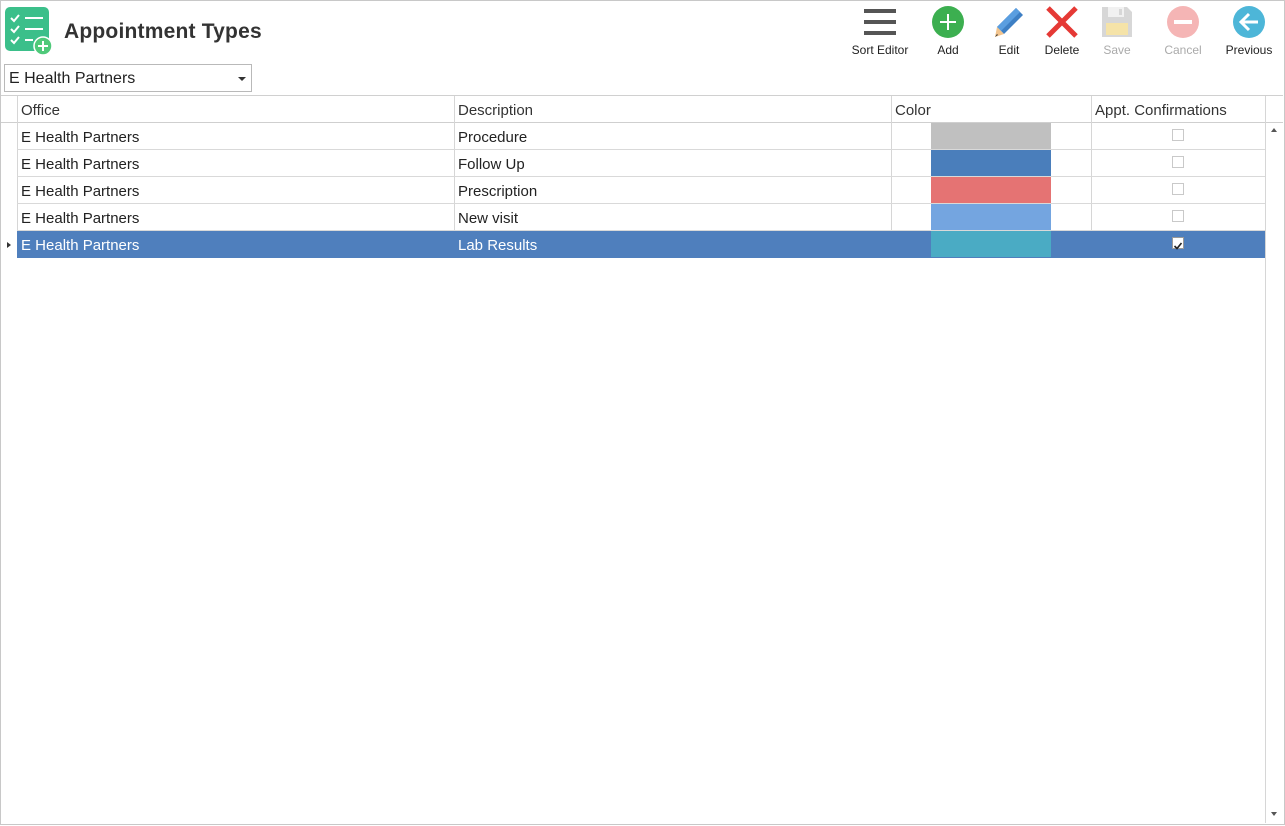  I want to click on table-row: E Health Partners New visit, so click(641, 217).